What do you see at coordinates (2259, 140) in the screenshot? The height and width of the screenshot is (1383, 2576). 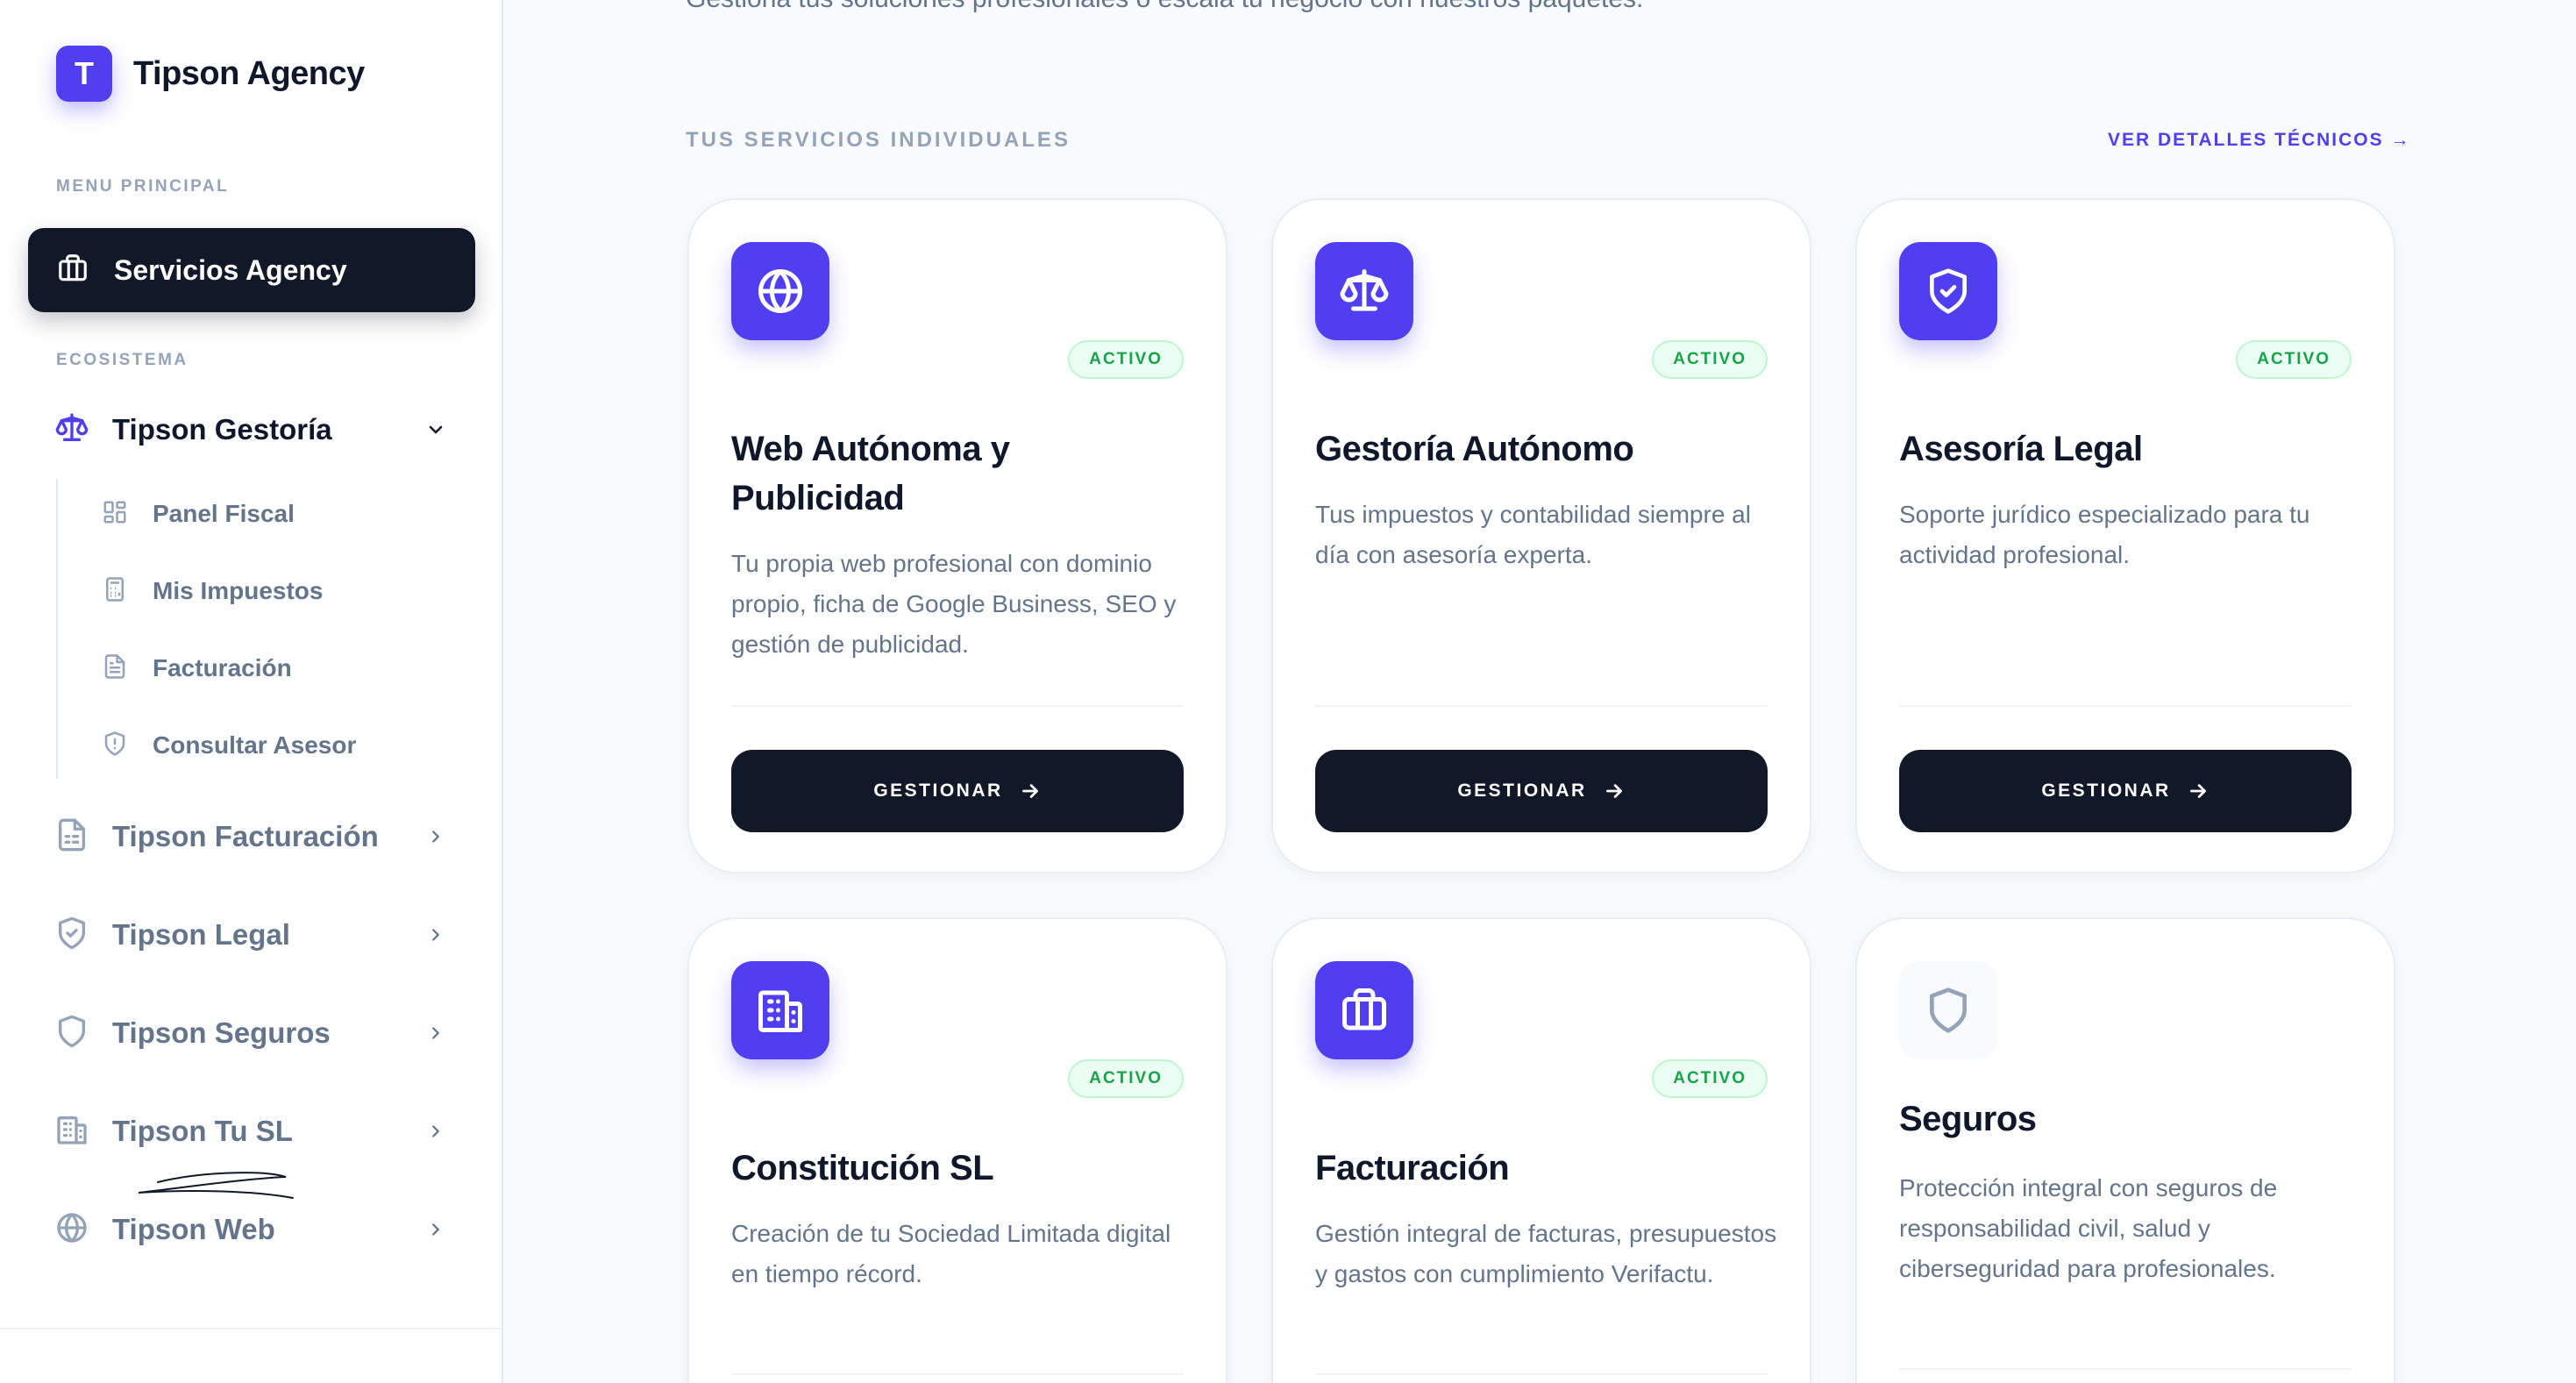 I see `details-link: VER DETALLES TÉCNICOS →` at bounding box center [2259, 140].